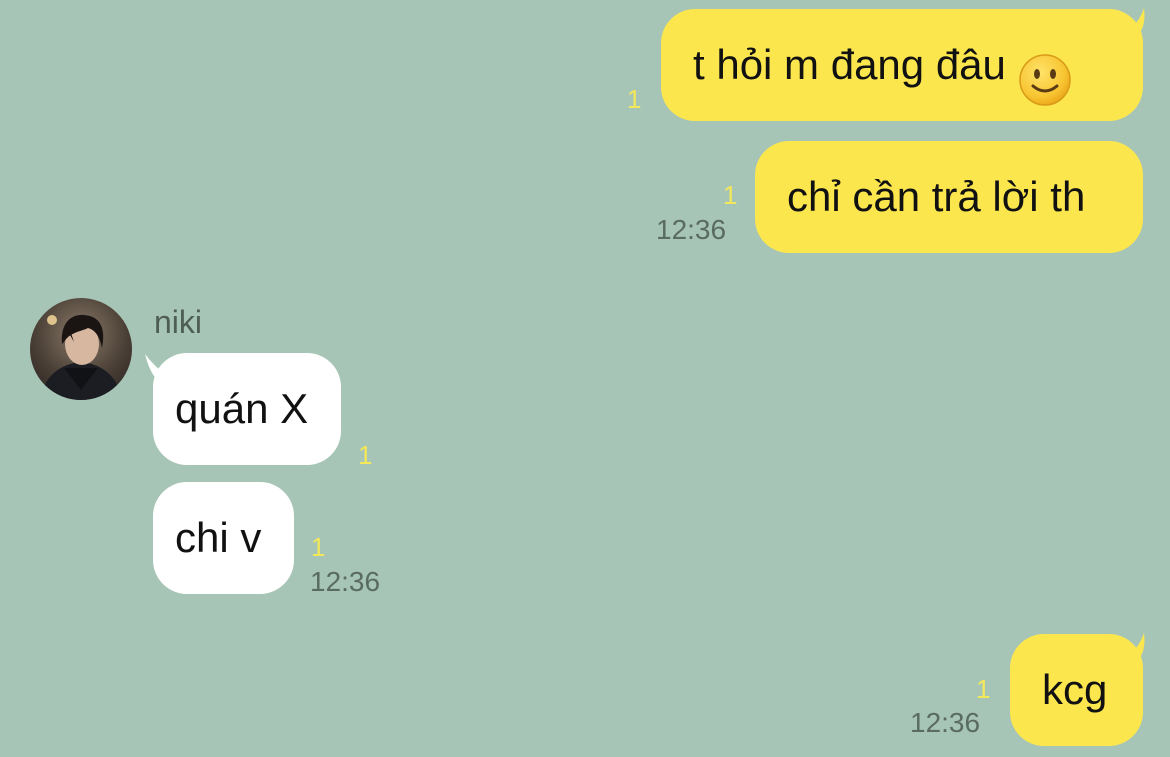 This screenshot has width=1170, height=757. I want to click on contact-avatar, so click(81, 349).